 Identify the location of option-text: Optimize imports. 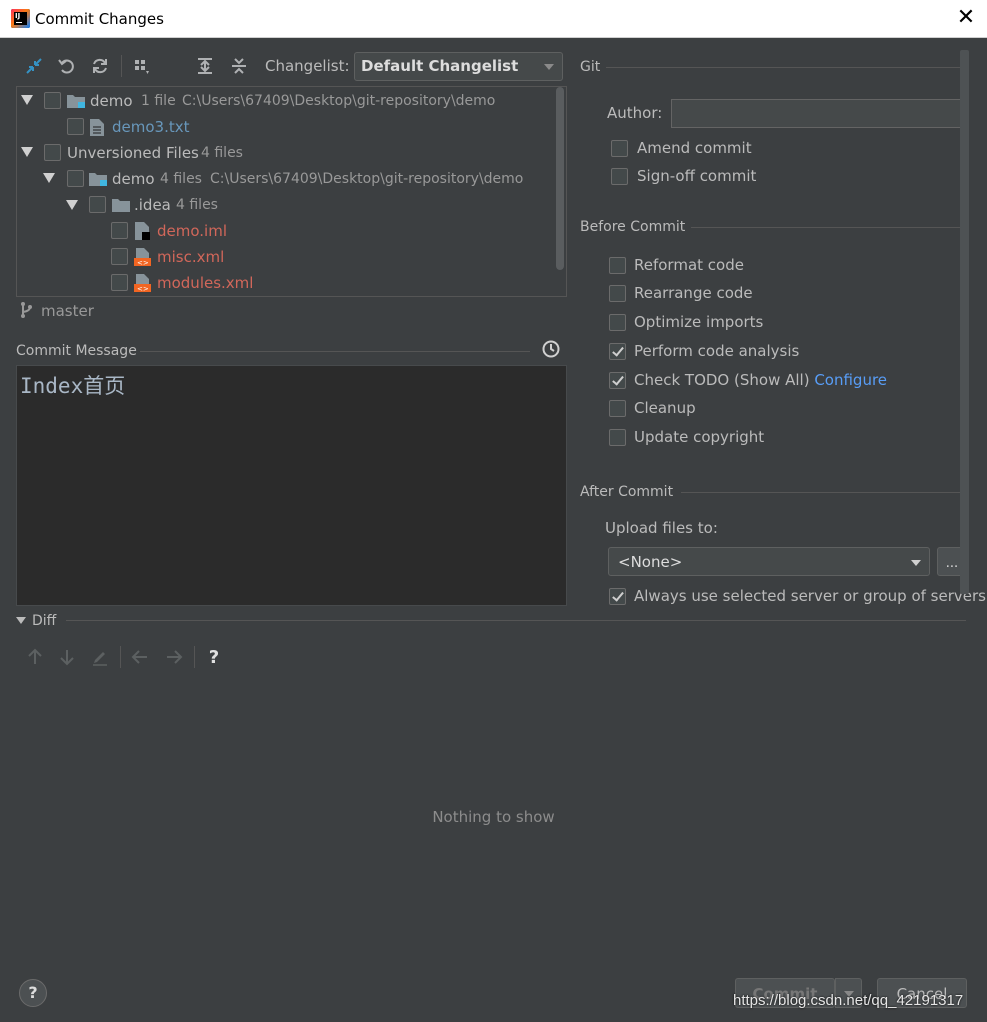
(699, 322).